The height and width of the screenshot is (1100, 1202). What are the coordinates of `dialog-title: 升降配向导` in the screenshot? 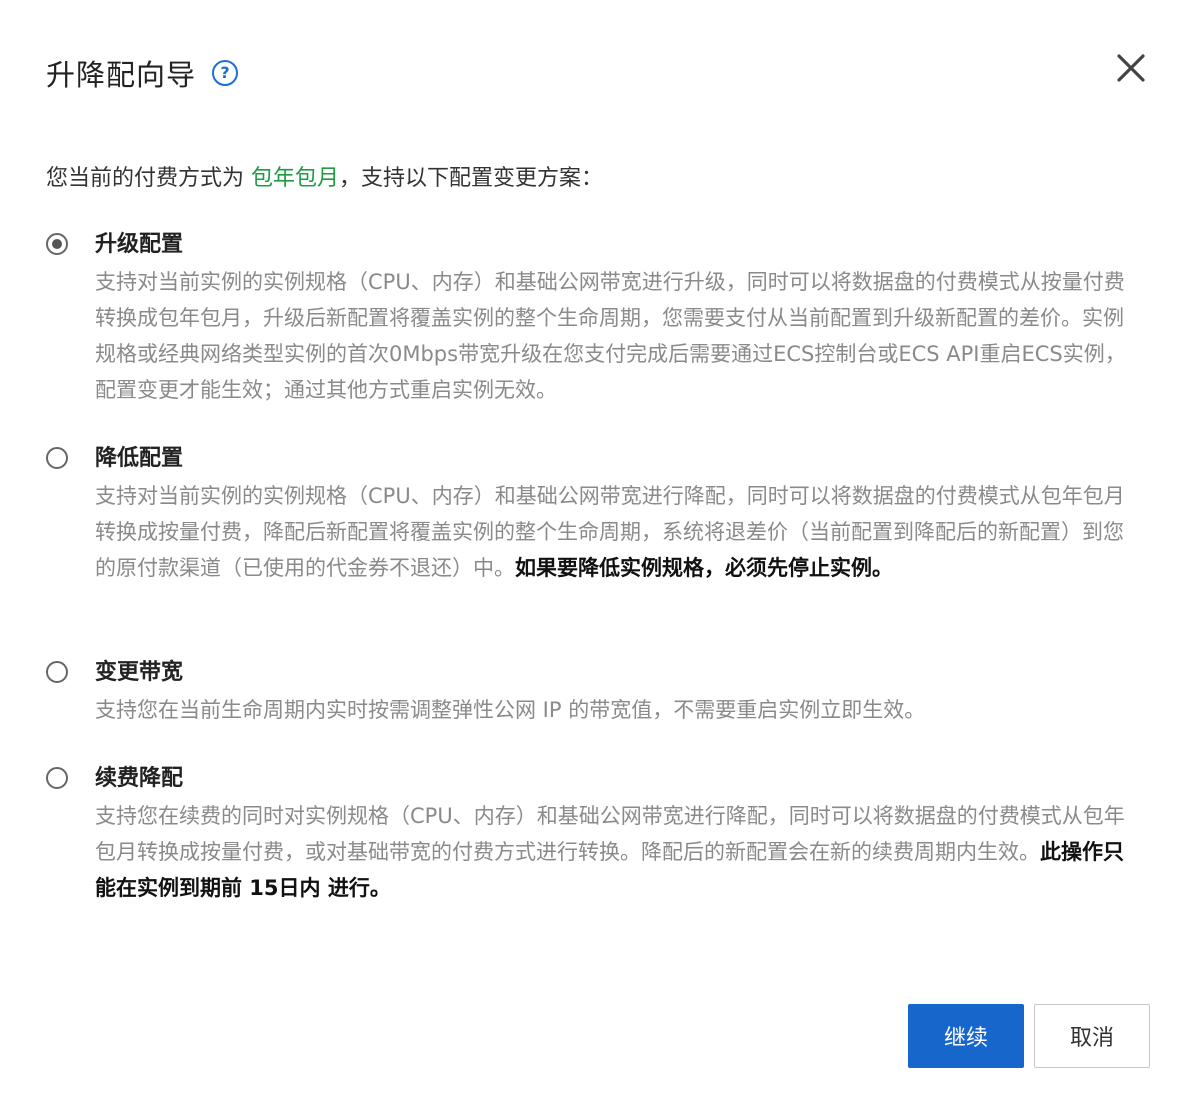 It's located at (121, 75).